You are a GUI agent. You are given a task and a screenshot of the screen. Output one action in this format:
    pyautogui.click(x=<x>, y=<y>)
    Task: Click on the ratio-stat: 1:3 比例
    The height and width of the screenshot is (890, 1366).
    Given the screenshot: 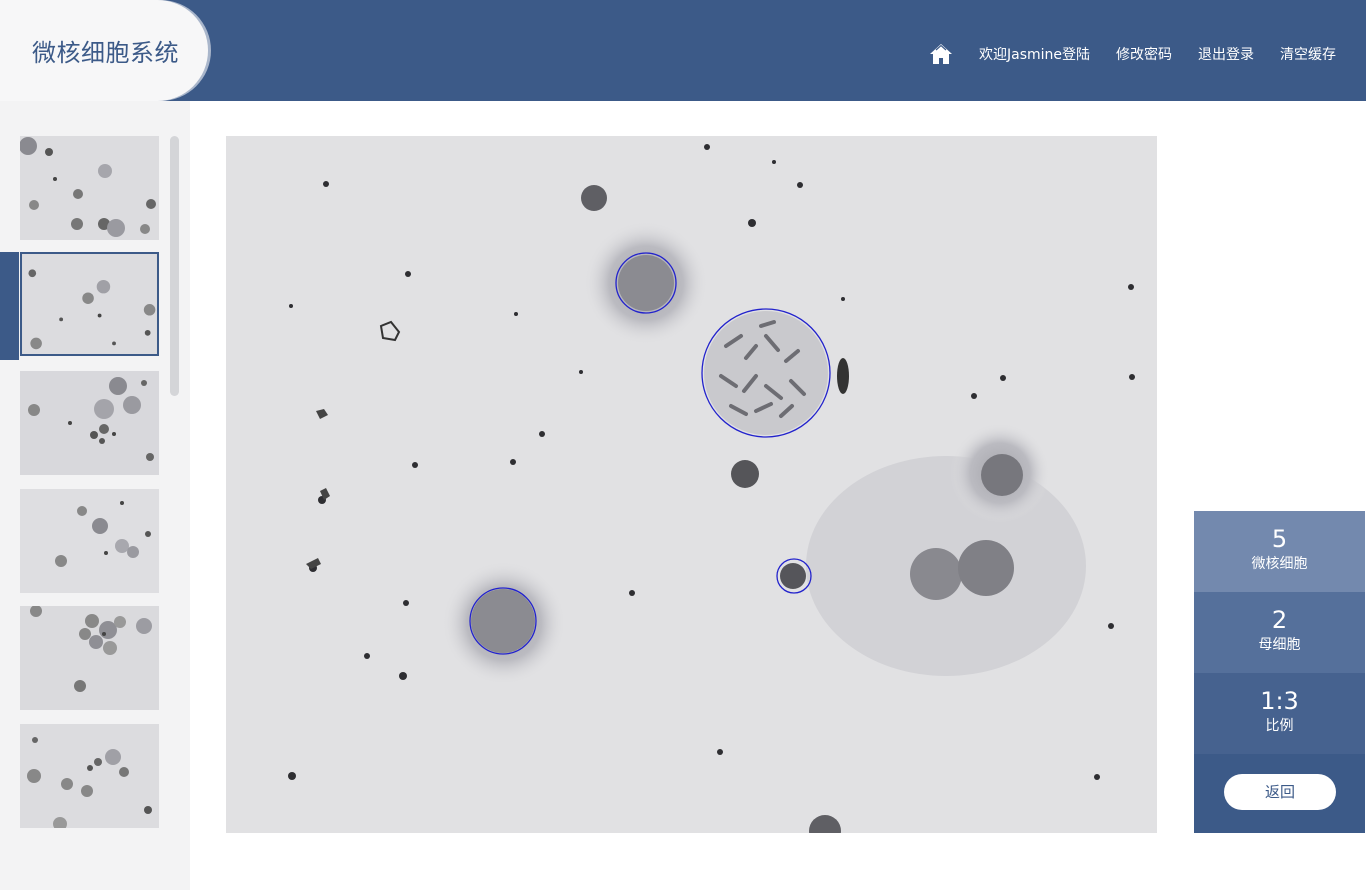 What is the action you would take?
    pyautogui.click(x=1279, y=713)
    